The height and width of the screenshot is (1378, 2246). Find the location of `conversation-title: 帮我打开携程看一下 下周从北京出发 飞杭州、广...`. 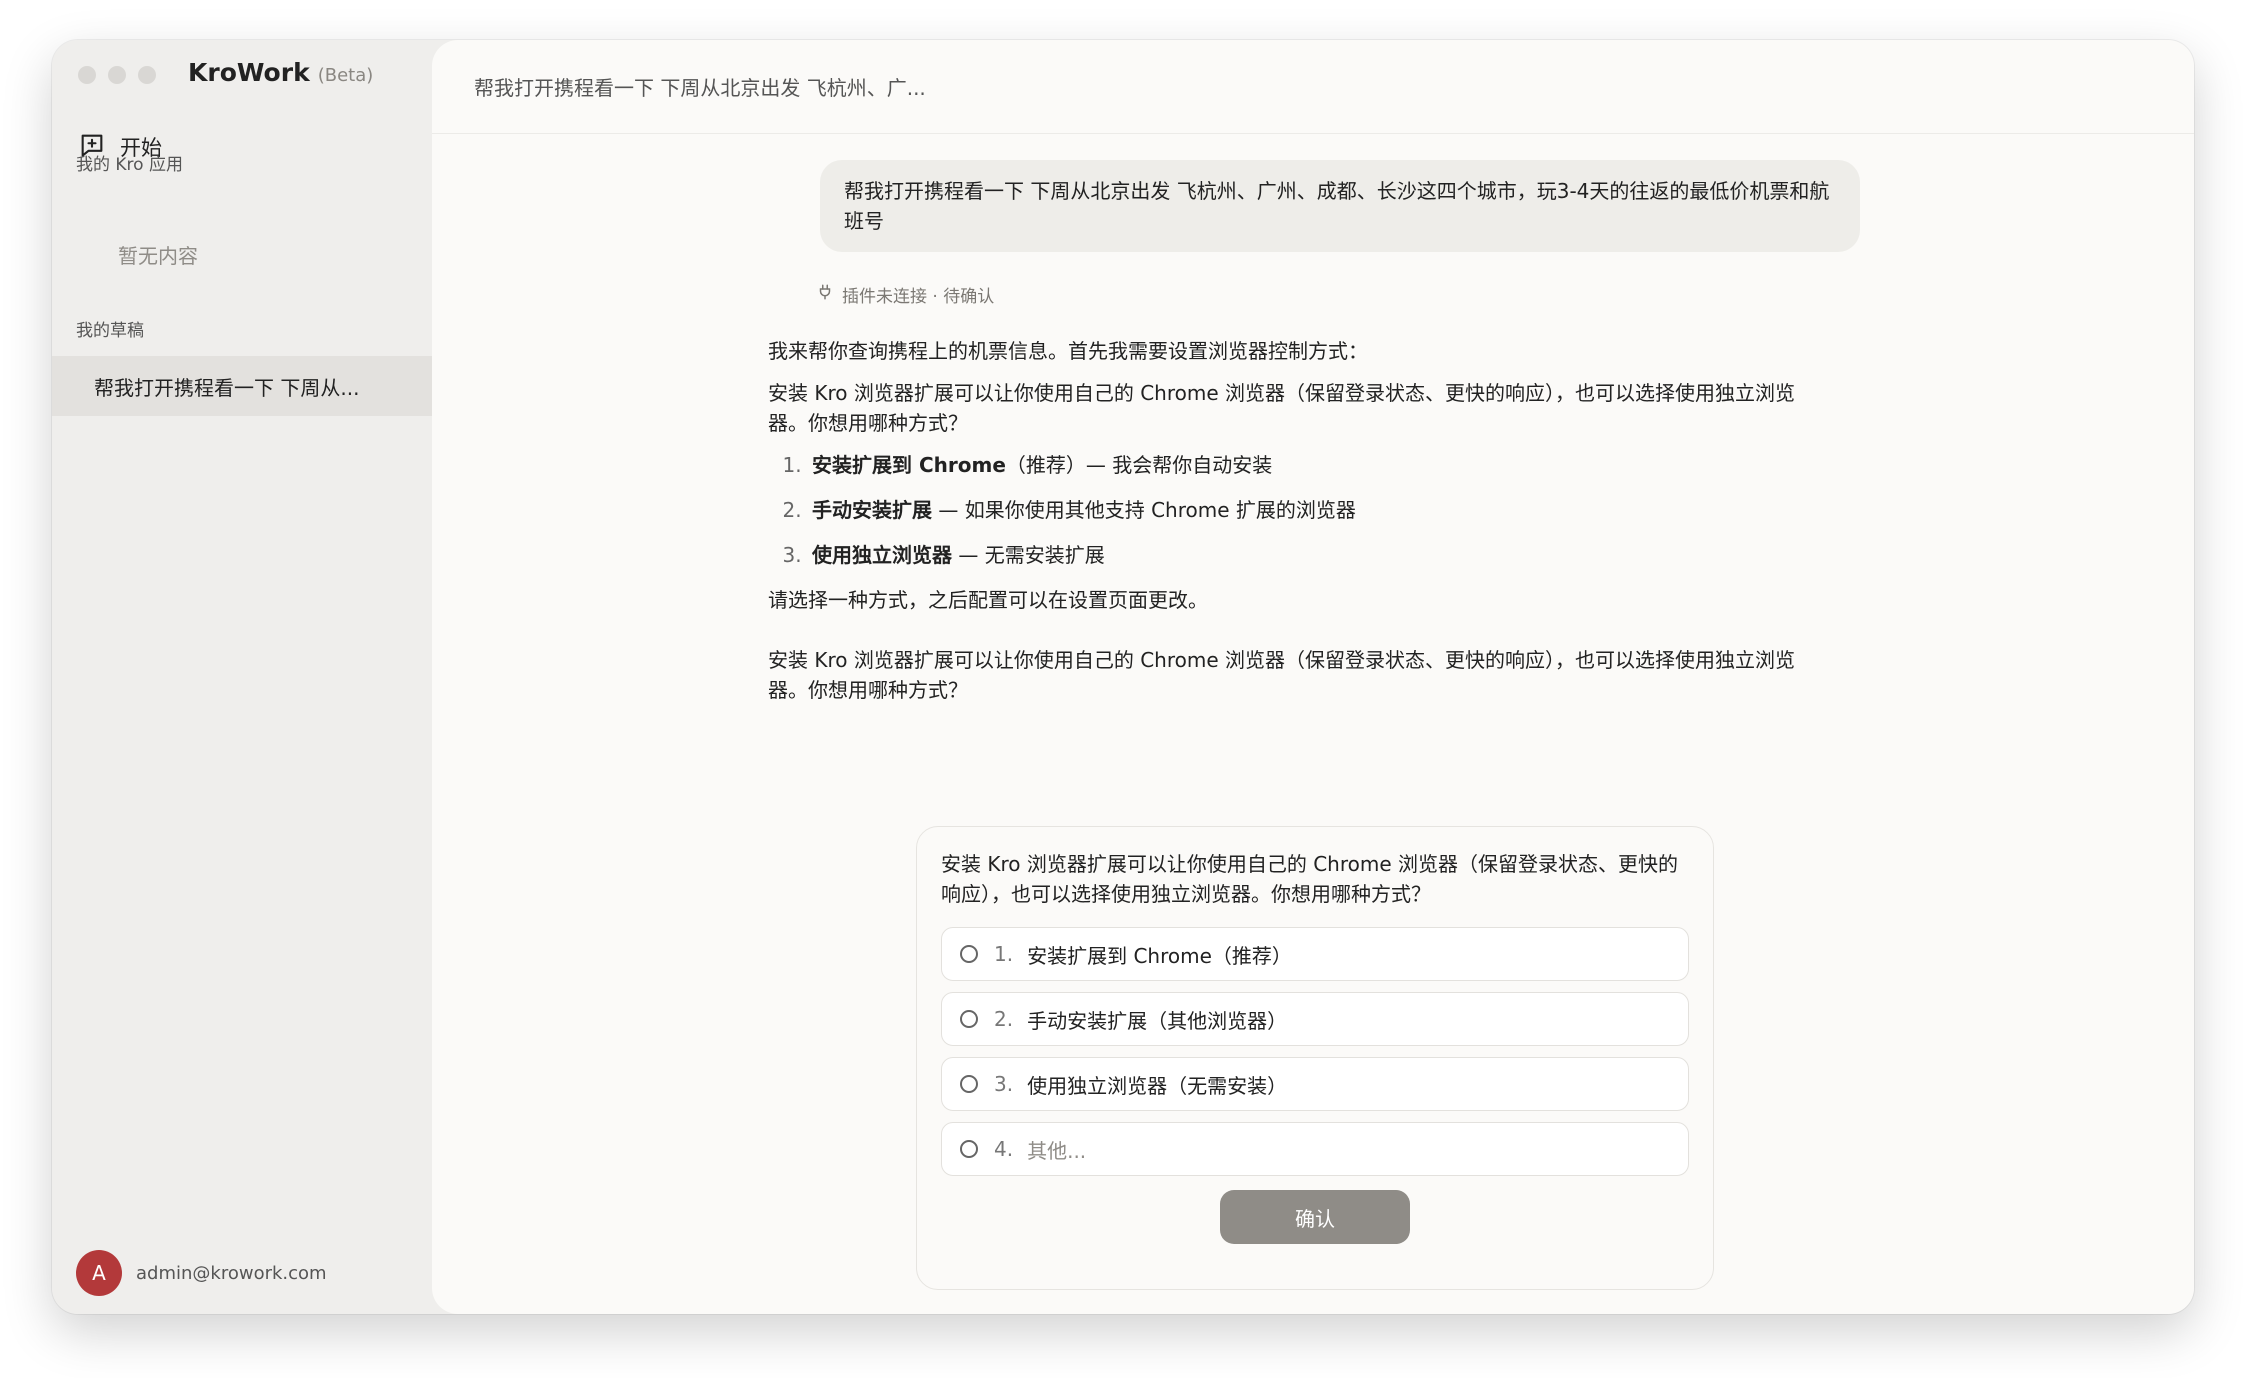

conversation-title: 帮我打开携程看一下 下周从北京出发 飞杭州、广... is located at coordinates (1313, 87).